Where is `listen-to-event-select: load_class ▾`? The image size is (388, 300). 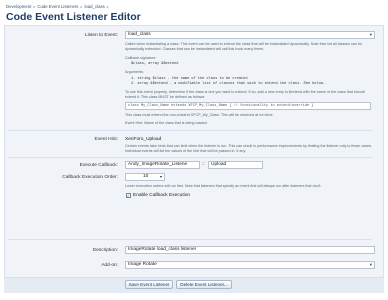 listen-to-event-select: load_class ▾ is located at coordinates (250, 35).